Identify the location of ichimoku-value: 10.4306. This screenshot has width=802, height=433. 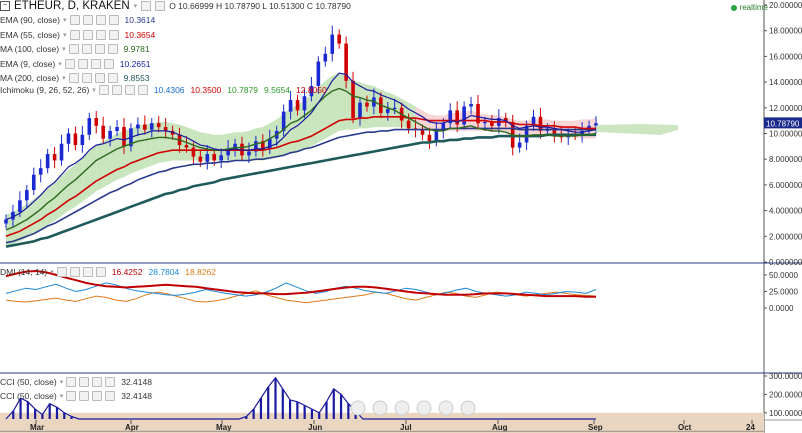
(169, 90).